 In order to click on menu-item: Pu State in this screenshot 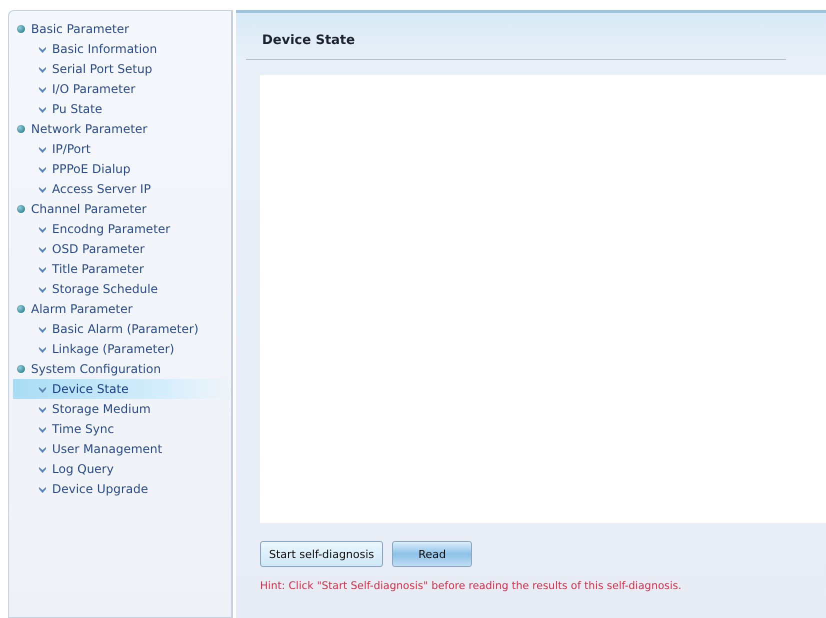, I will do `click(122, 109)`.